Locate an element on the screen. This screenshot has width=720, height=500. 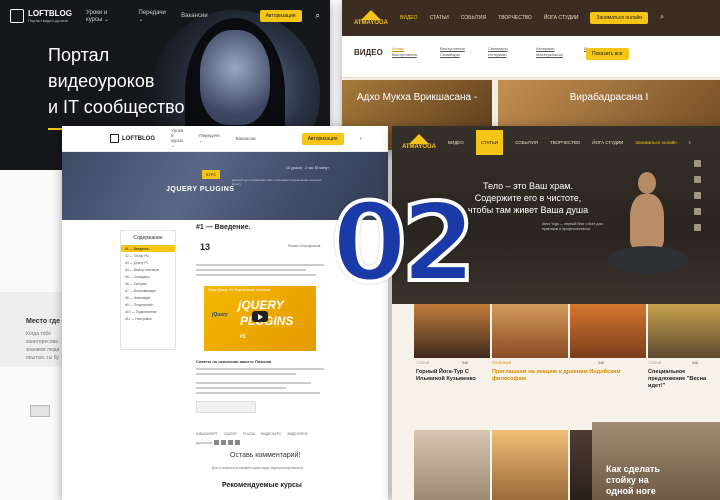
social-links is located at coordinates (697, 195).